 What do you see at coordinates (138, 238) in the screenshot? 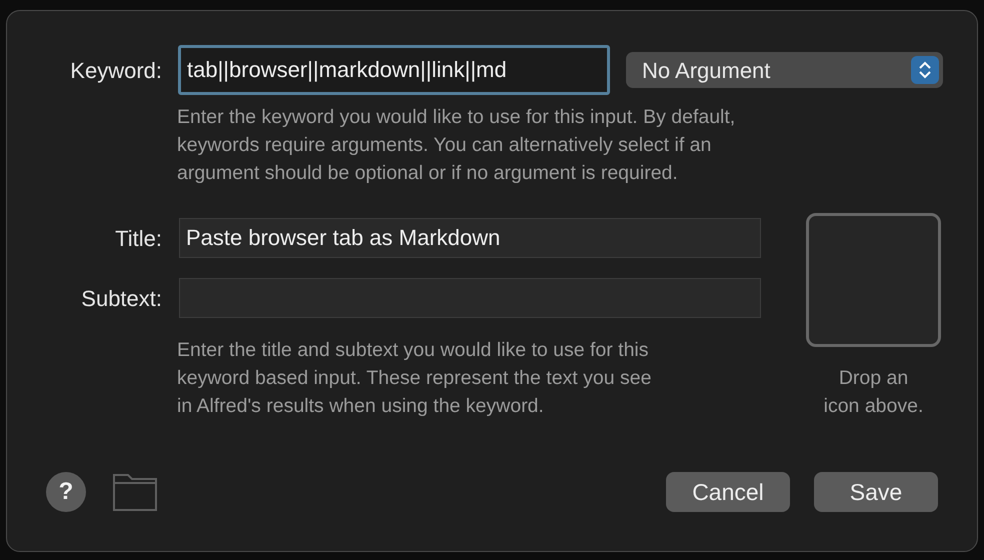
I see `field-label: Title:` at bounding box center [138, 238].